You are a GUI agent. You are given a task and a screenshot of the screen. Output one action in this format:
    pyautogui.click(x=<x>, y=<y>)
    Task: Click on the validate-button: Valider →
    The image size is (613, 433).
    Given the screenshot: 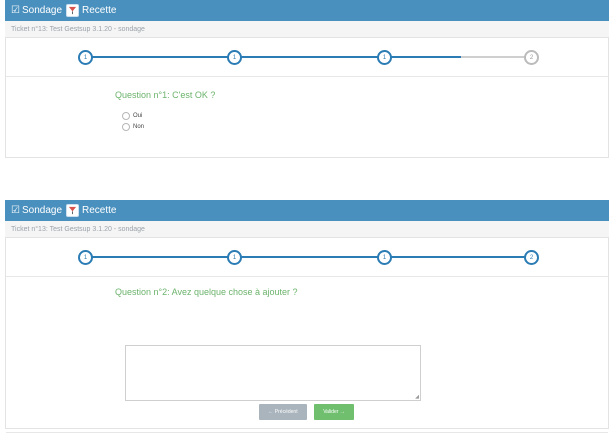 What is the action you would take?
    pyautogui.click(x=334, y=412)
    